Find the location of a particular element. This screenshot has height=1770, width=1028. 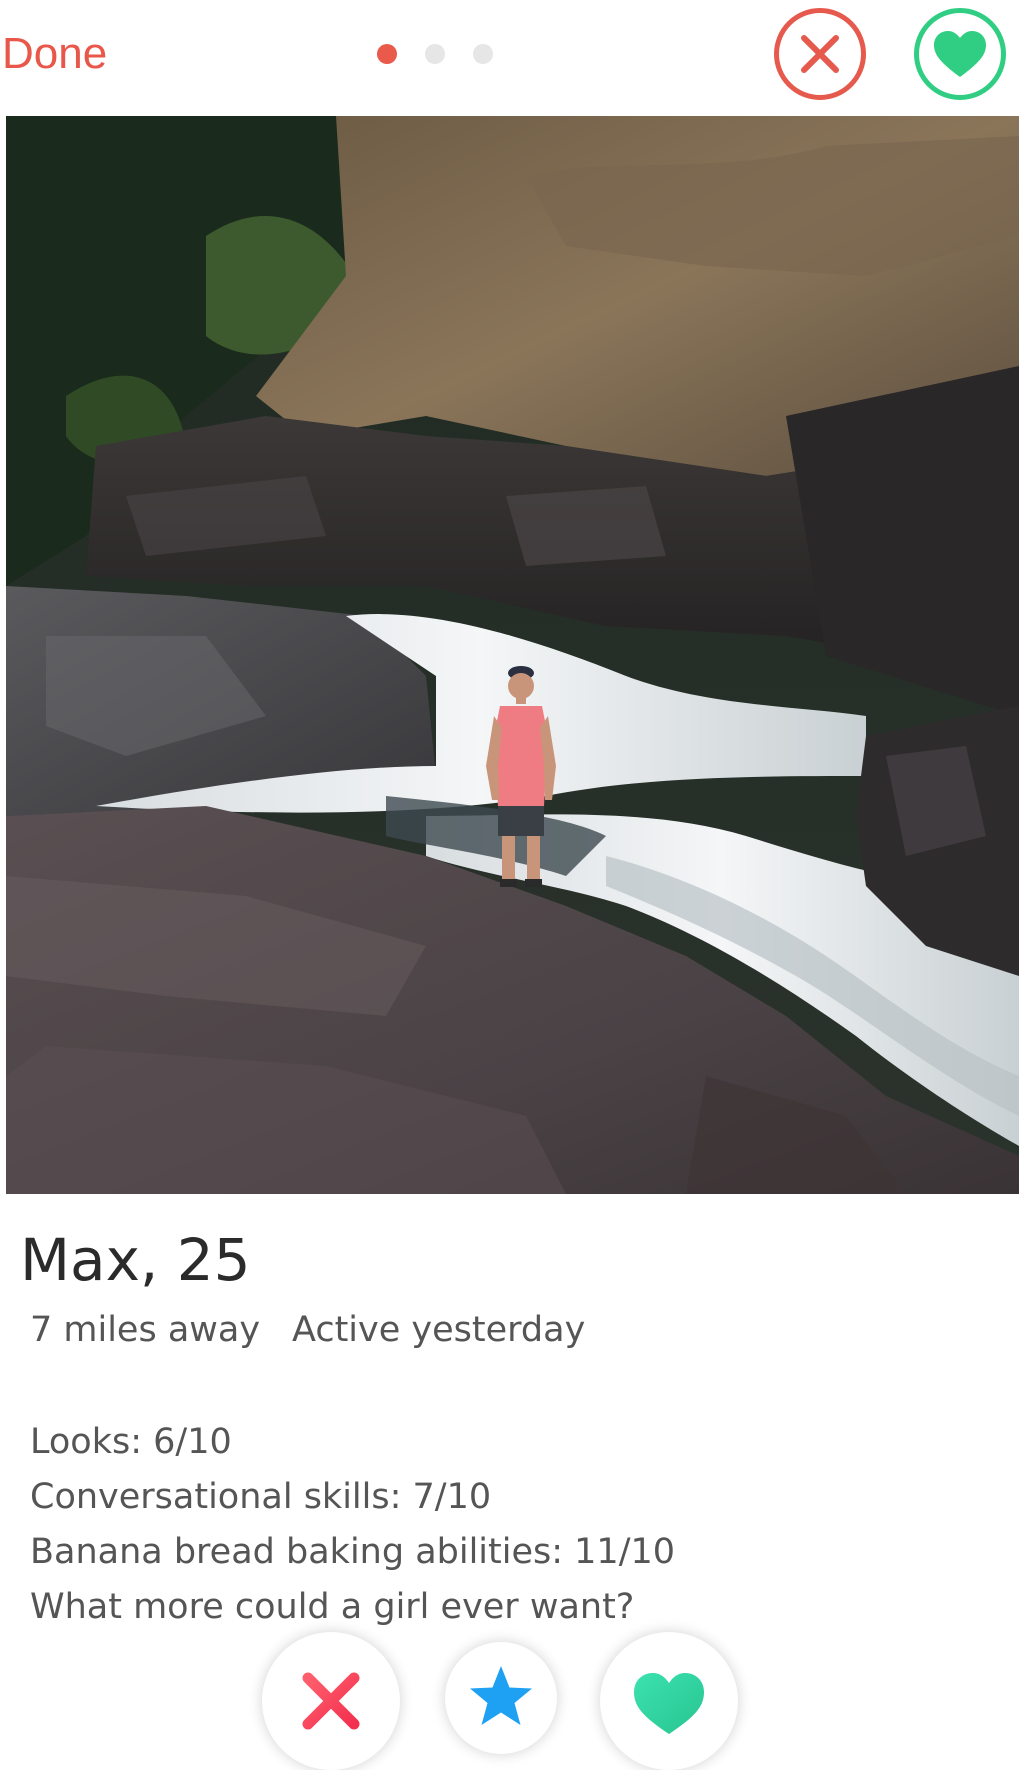

like-heart-button is located at coordinates (669, 1701).